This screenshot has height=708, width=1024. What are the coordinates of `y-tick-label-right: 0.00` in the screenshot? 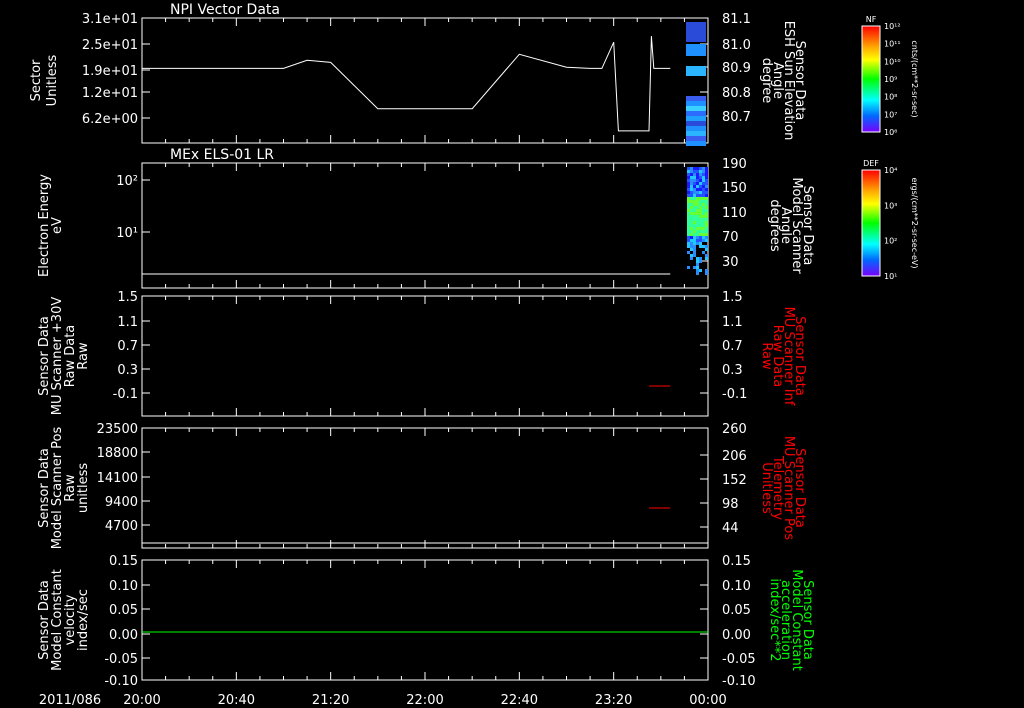 It's located at (736, 635).